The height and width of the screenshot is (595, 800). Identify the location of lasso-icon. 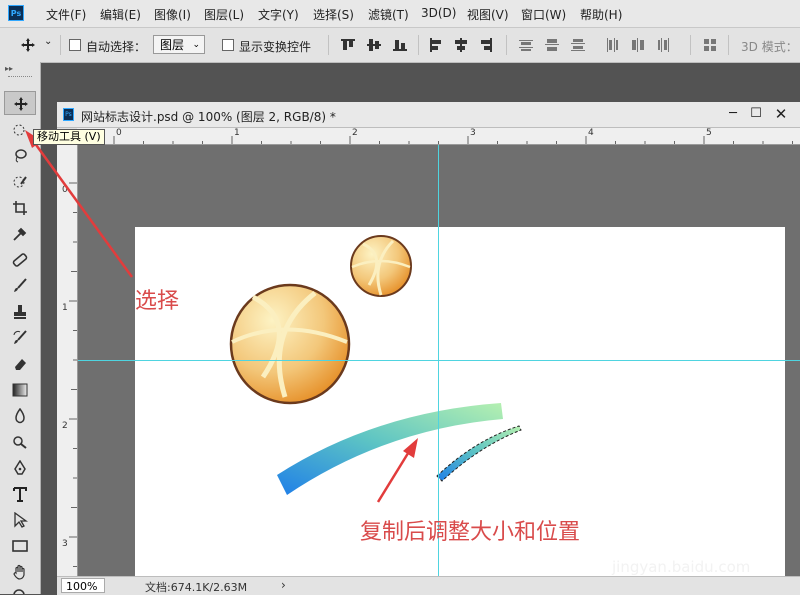
(21, 156).